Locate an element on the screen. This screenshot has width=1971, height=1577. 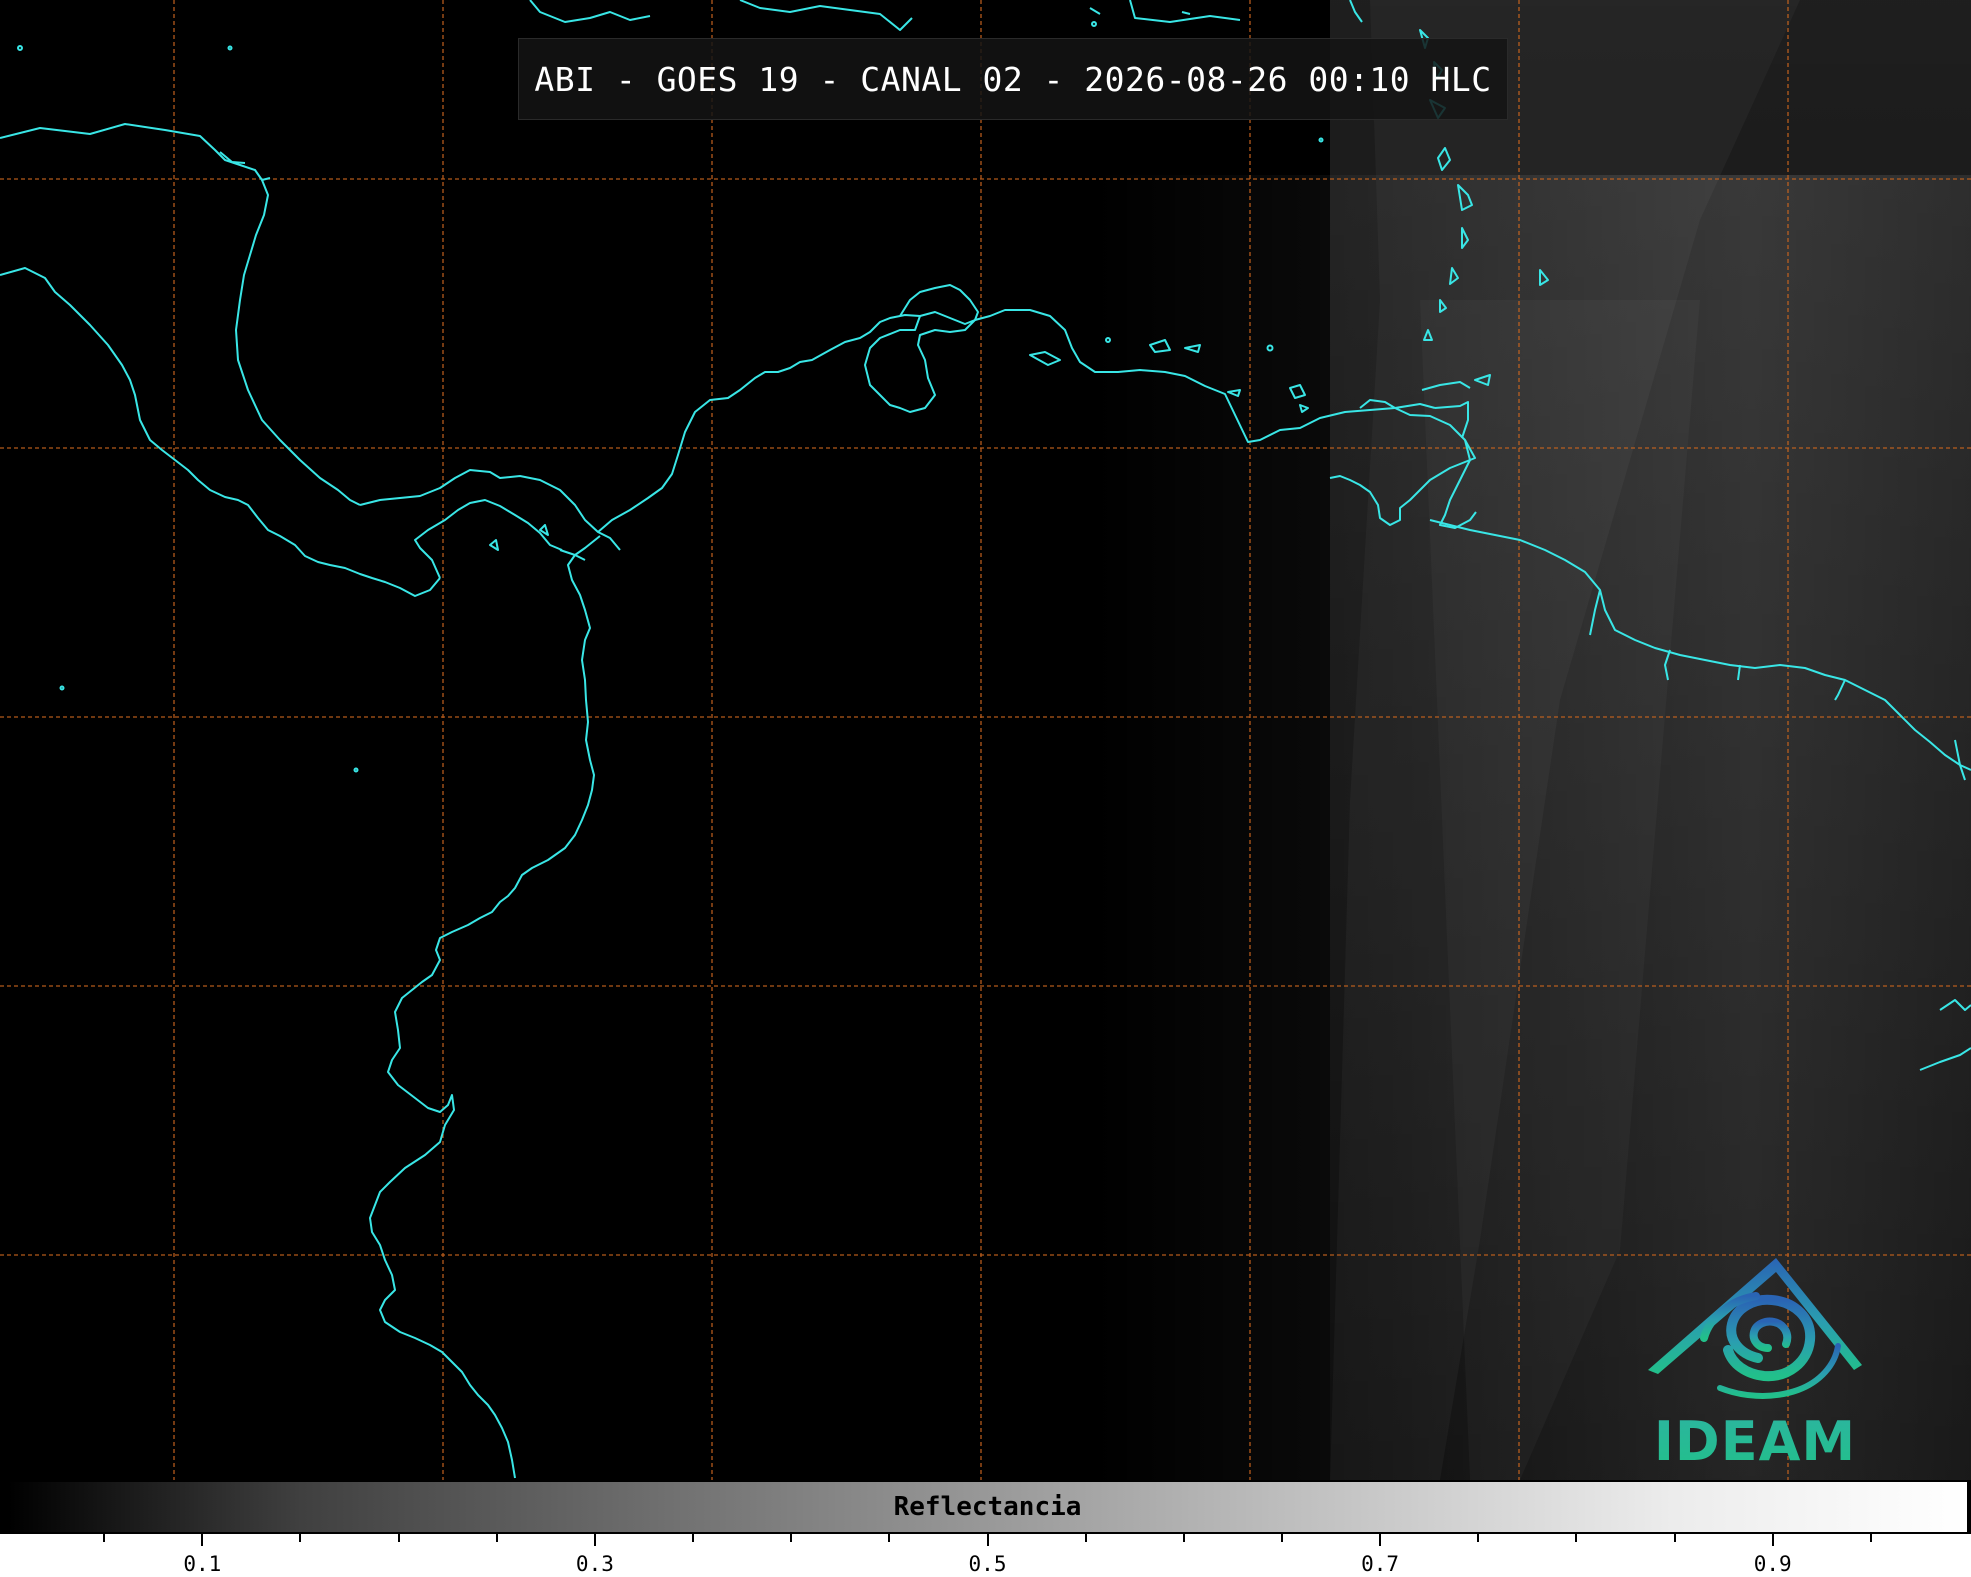
colorbar: Reflectancia is located at coordinates (987, 1507).